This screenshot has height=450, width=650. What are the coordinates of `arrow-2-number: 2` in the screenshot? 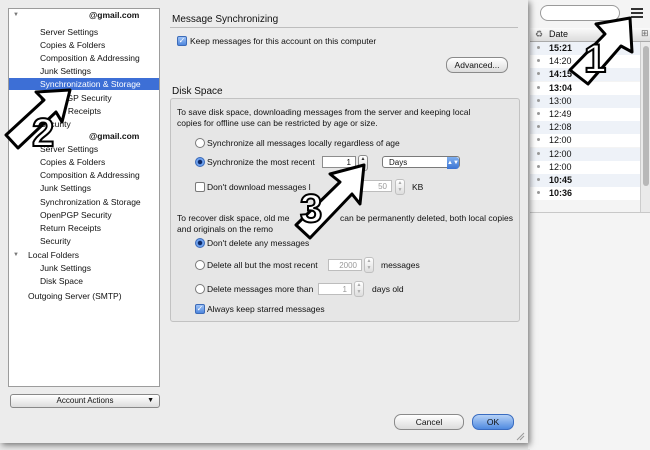 It's located at (43, 133).